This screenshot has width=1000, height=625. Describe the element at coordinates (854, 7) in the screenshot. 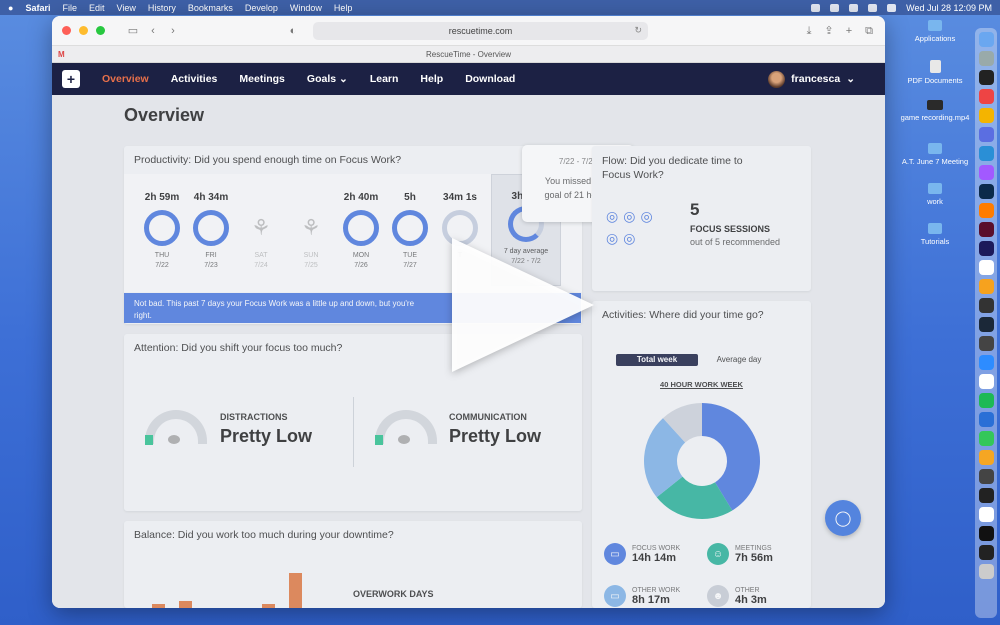

I see `wifi-icon` at that location.